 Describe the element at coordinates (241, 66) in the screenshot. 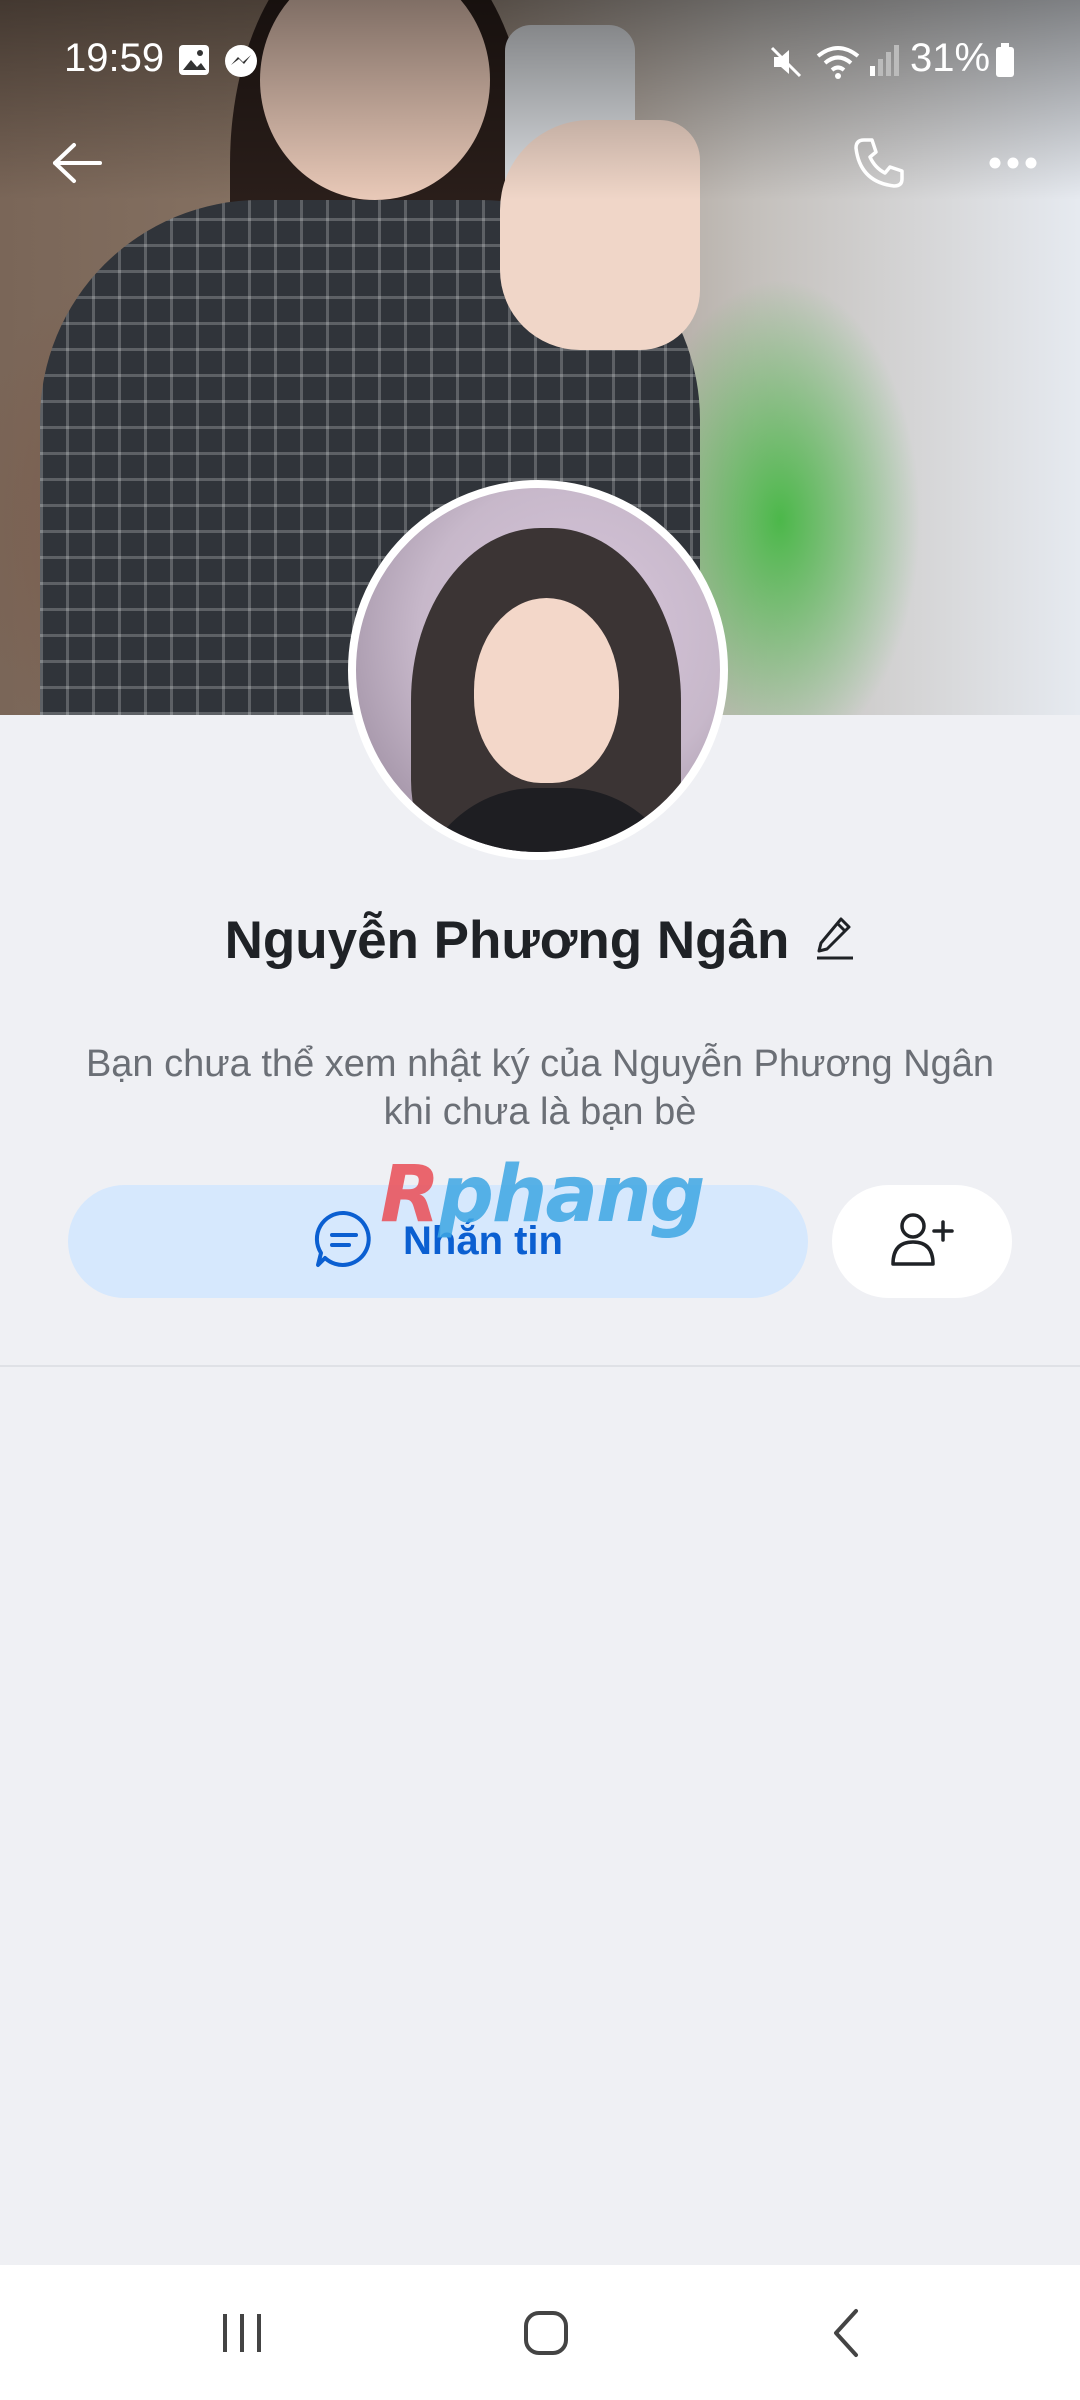

I see `messenger-icon` at that location.